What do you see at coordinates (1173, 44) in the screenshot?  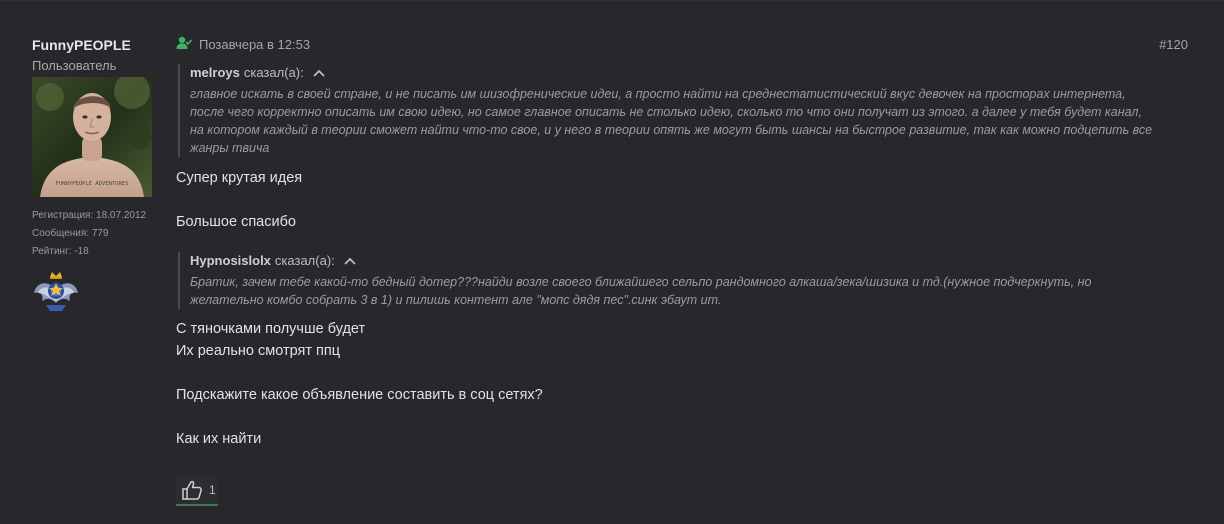 I see `post-number-link: #120` at bounding box center [1173, 44].